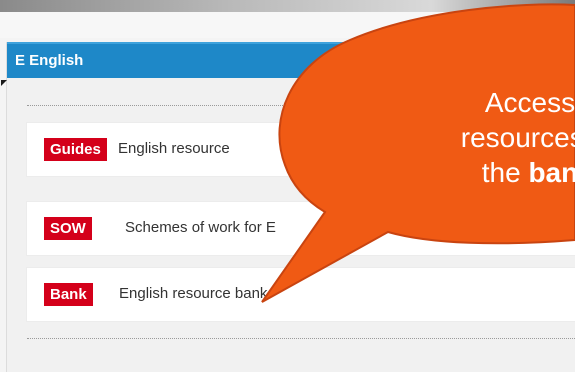  I want to click on callout-line-3-bold: ban, so click(551, 172).